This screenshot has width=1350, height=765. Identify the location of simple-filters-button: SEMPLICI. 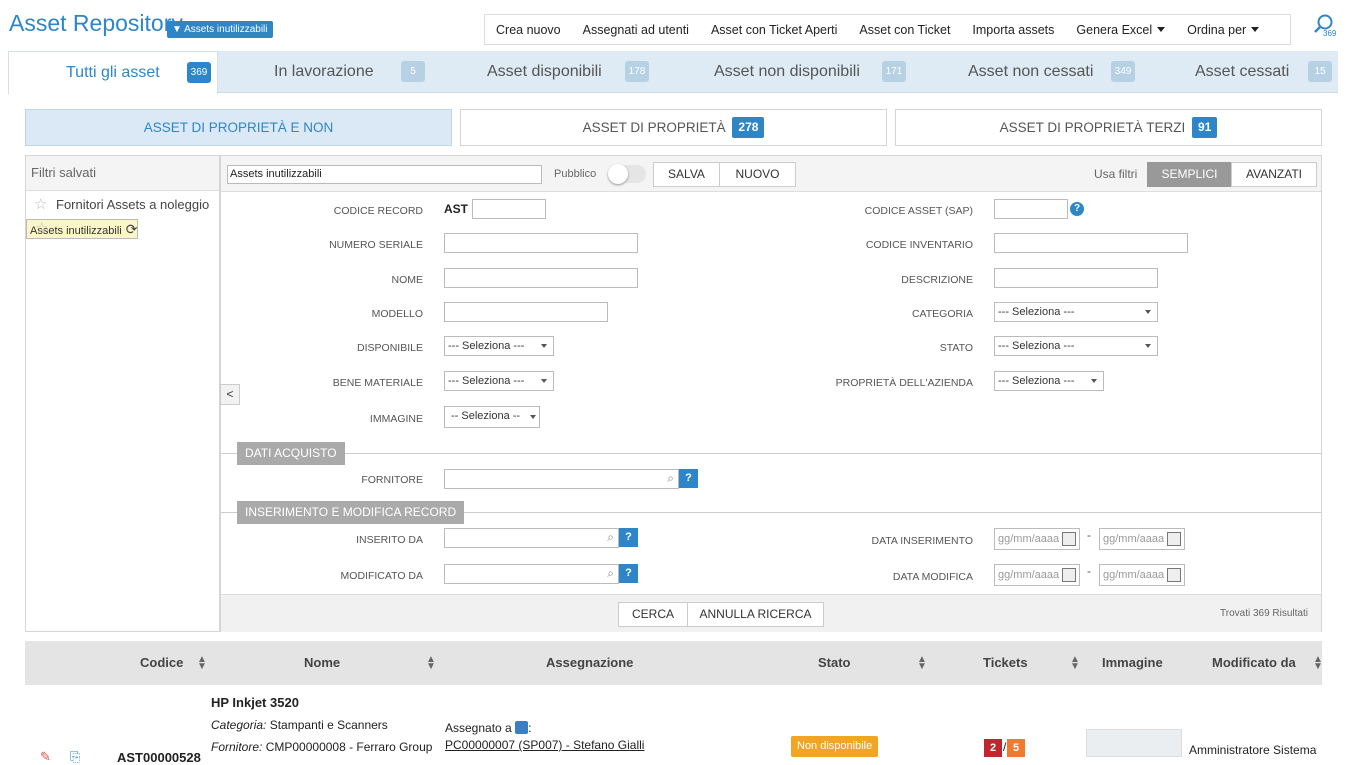
(1189, 174).